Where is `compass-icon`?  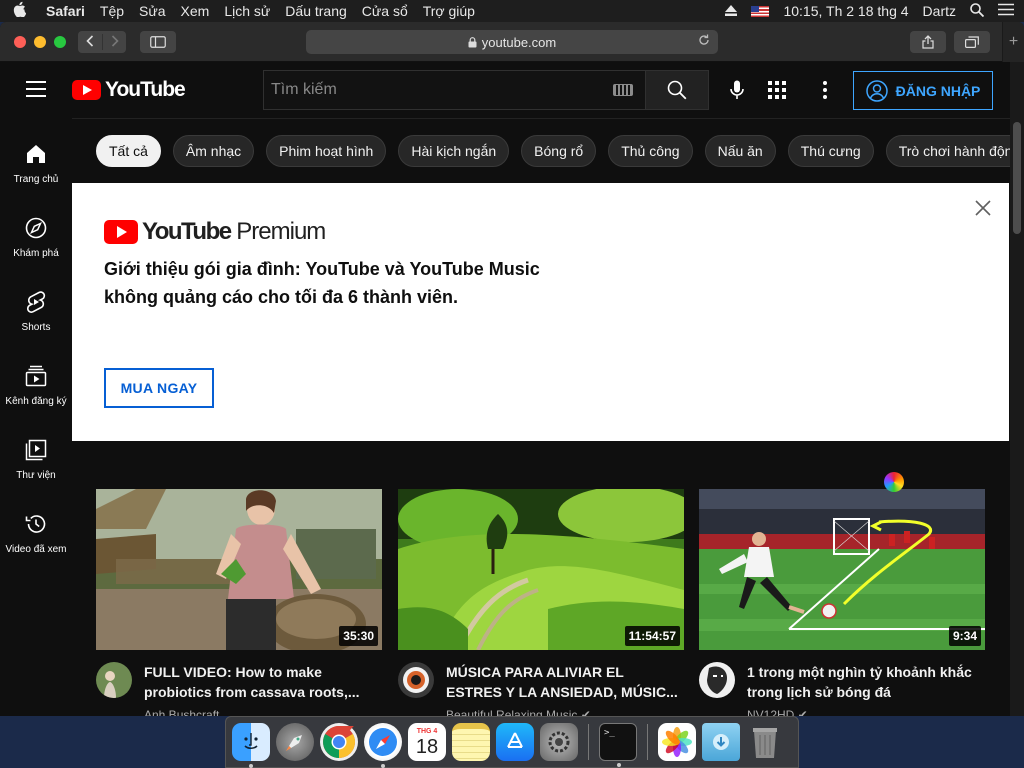
compass-icon is located at coordinates (36, 228).